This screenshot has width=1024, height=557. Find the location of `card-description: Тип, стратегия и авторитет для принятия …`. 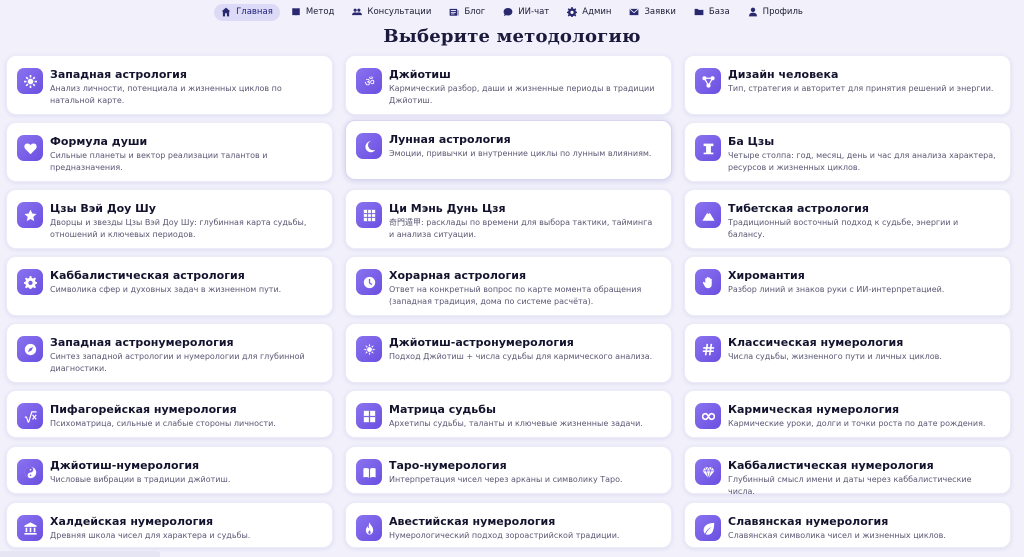

card-description: Тип, стратегия и авторитет для принятия … is located at coordinates (861, 88).